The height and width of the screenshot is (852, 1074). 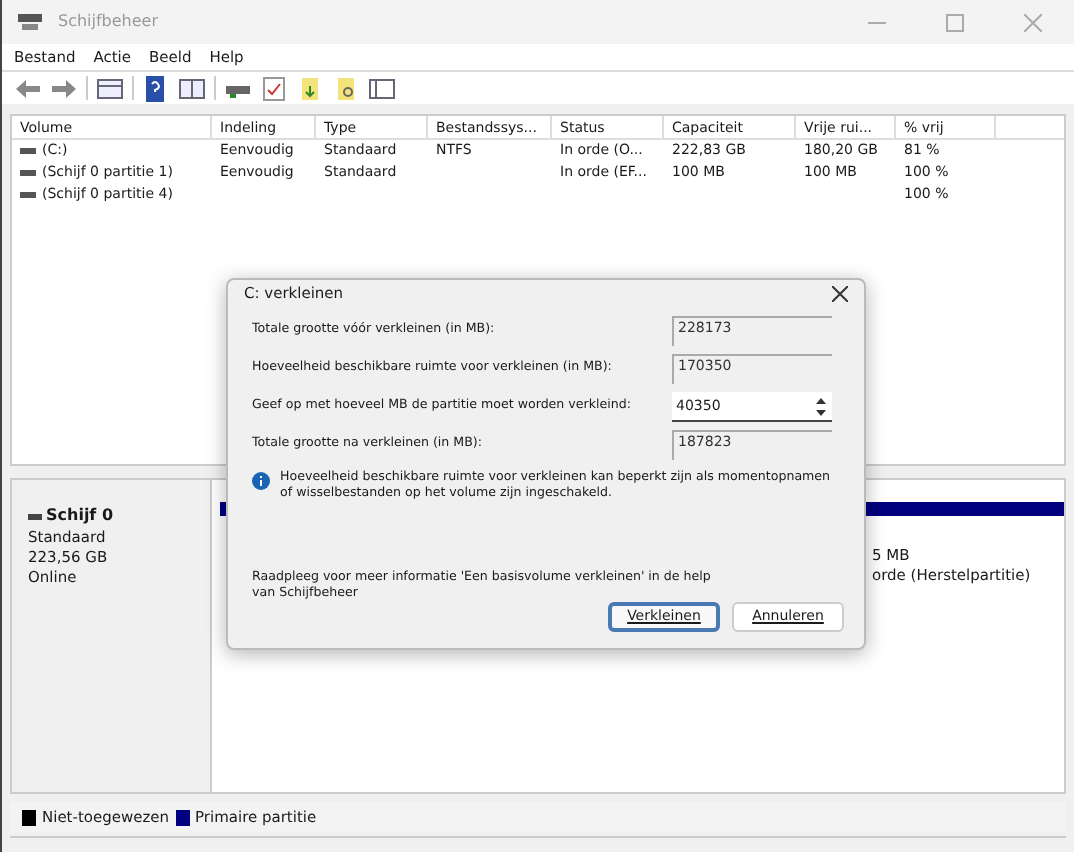 I want to click on window-icon, so click(x=382, y=88).